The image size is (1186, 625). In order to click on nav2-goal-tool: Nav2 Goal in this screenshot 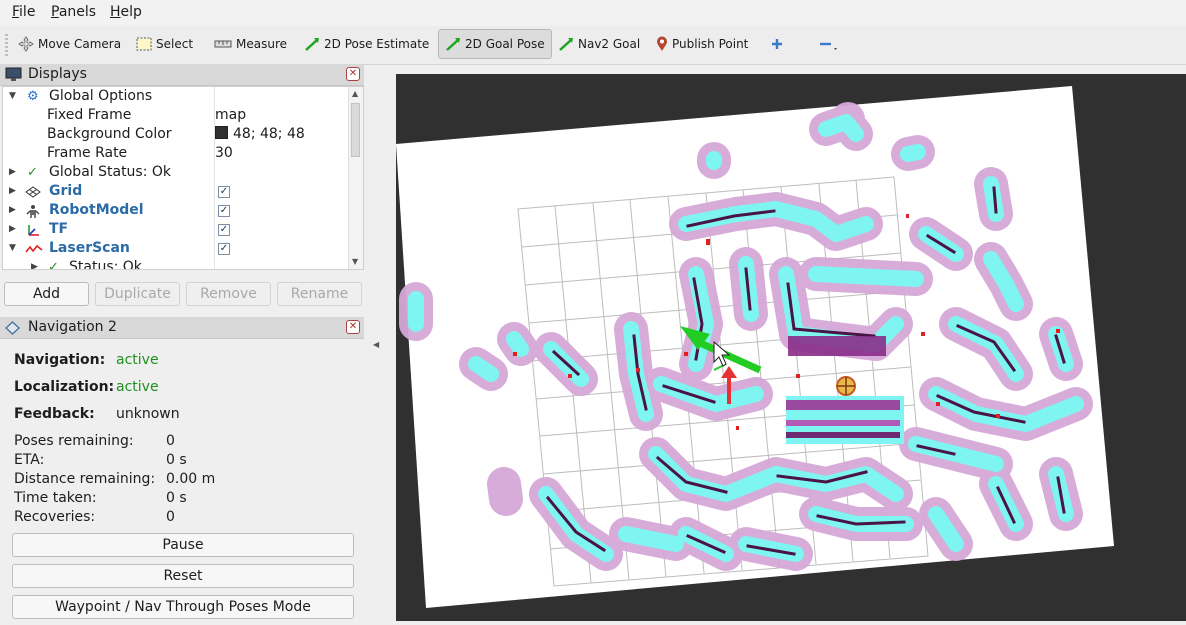, I will do `click(599, 44)`.